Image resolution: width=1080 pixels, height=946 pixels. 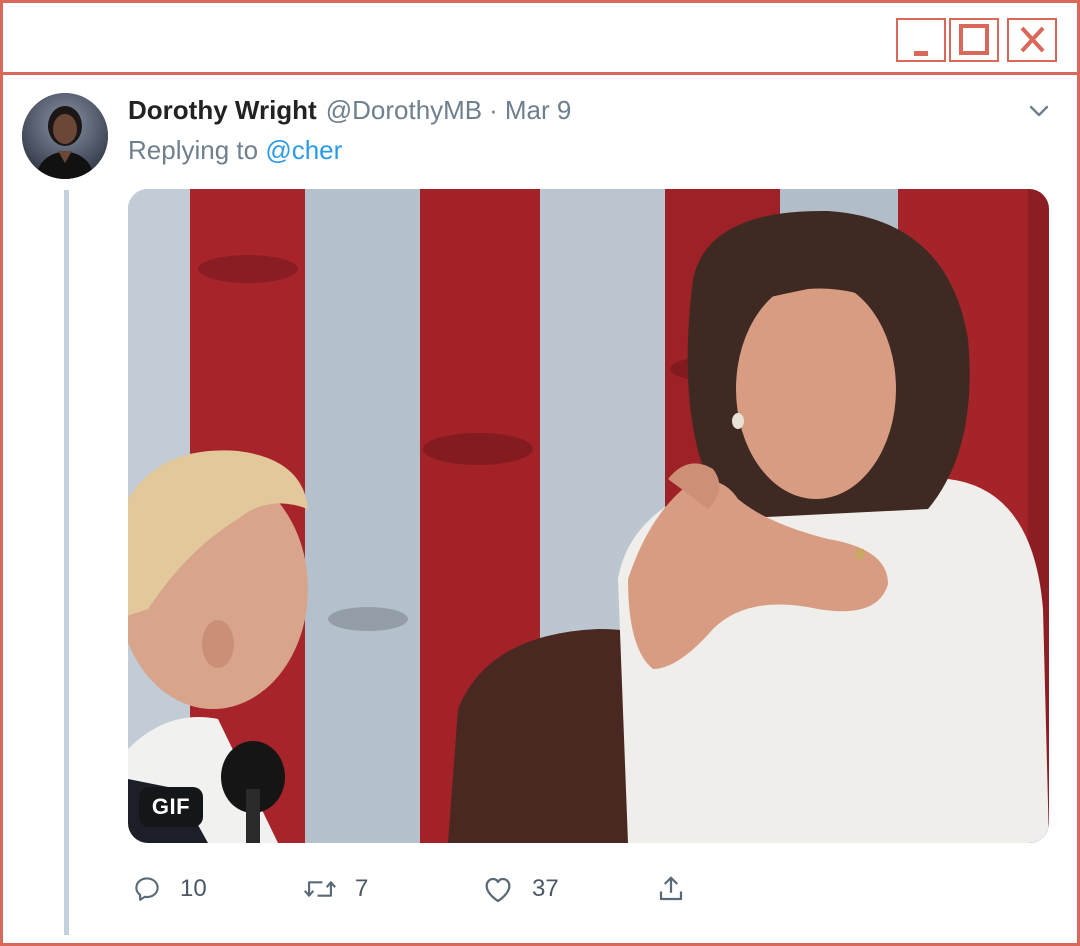 I want to click on like-count: 37, so click(x=545, y=888).